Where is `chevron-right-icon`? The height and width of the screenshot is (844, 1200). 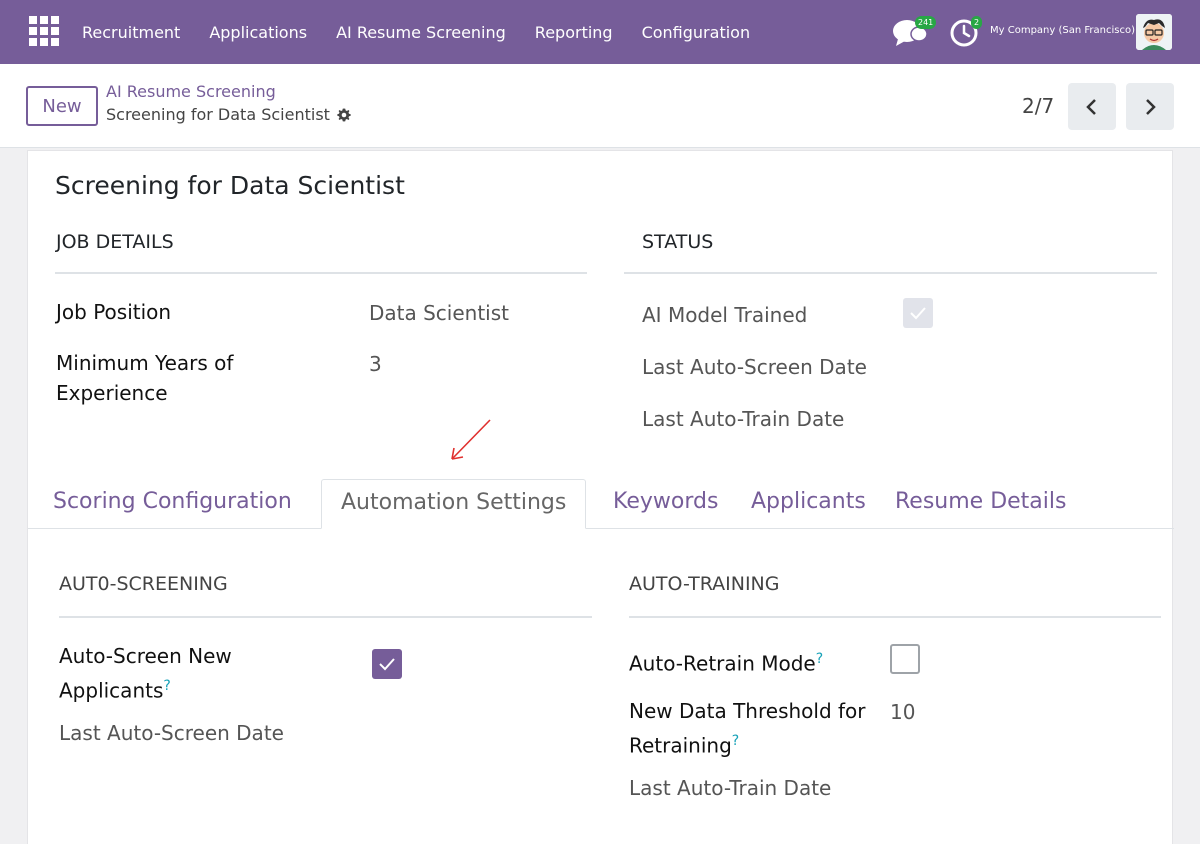
chevron-right-icon is located at coordinates (1151, 106).